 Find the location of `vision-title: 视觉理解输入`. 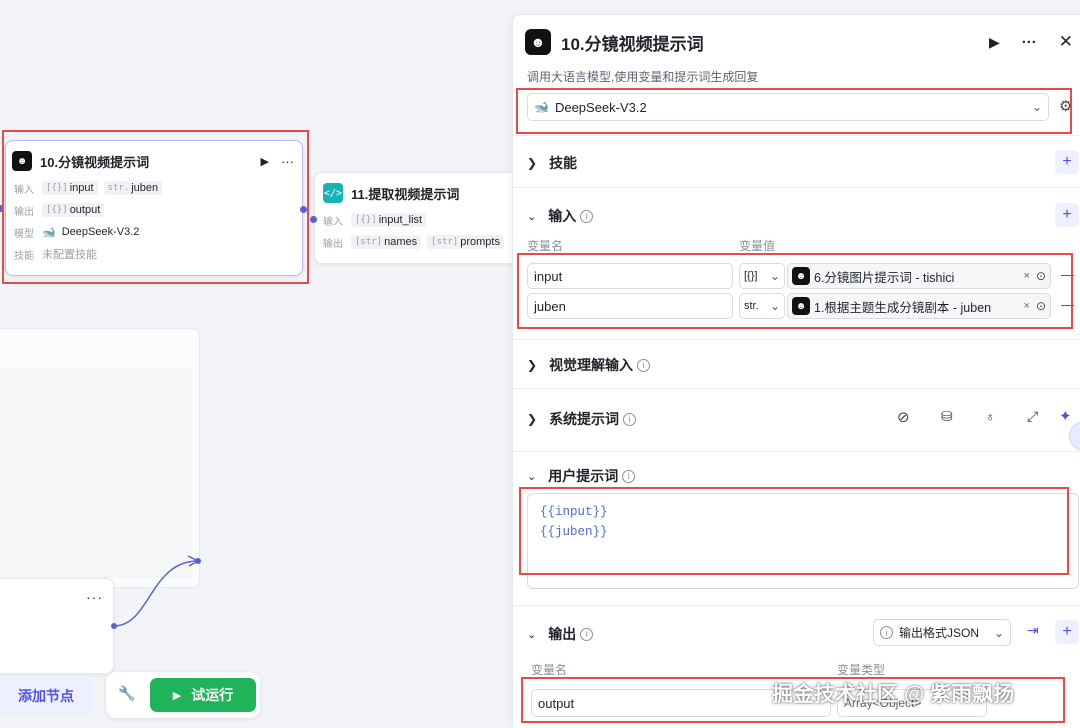

vision-title: 视觉理解输入 is located at coordinates (591, 365).